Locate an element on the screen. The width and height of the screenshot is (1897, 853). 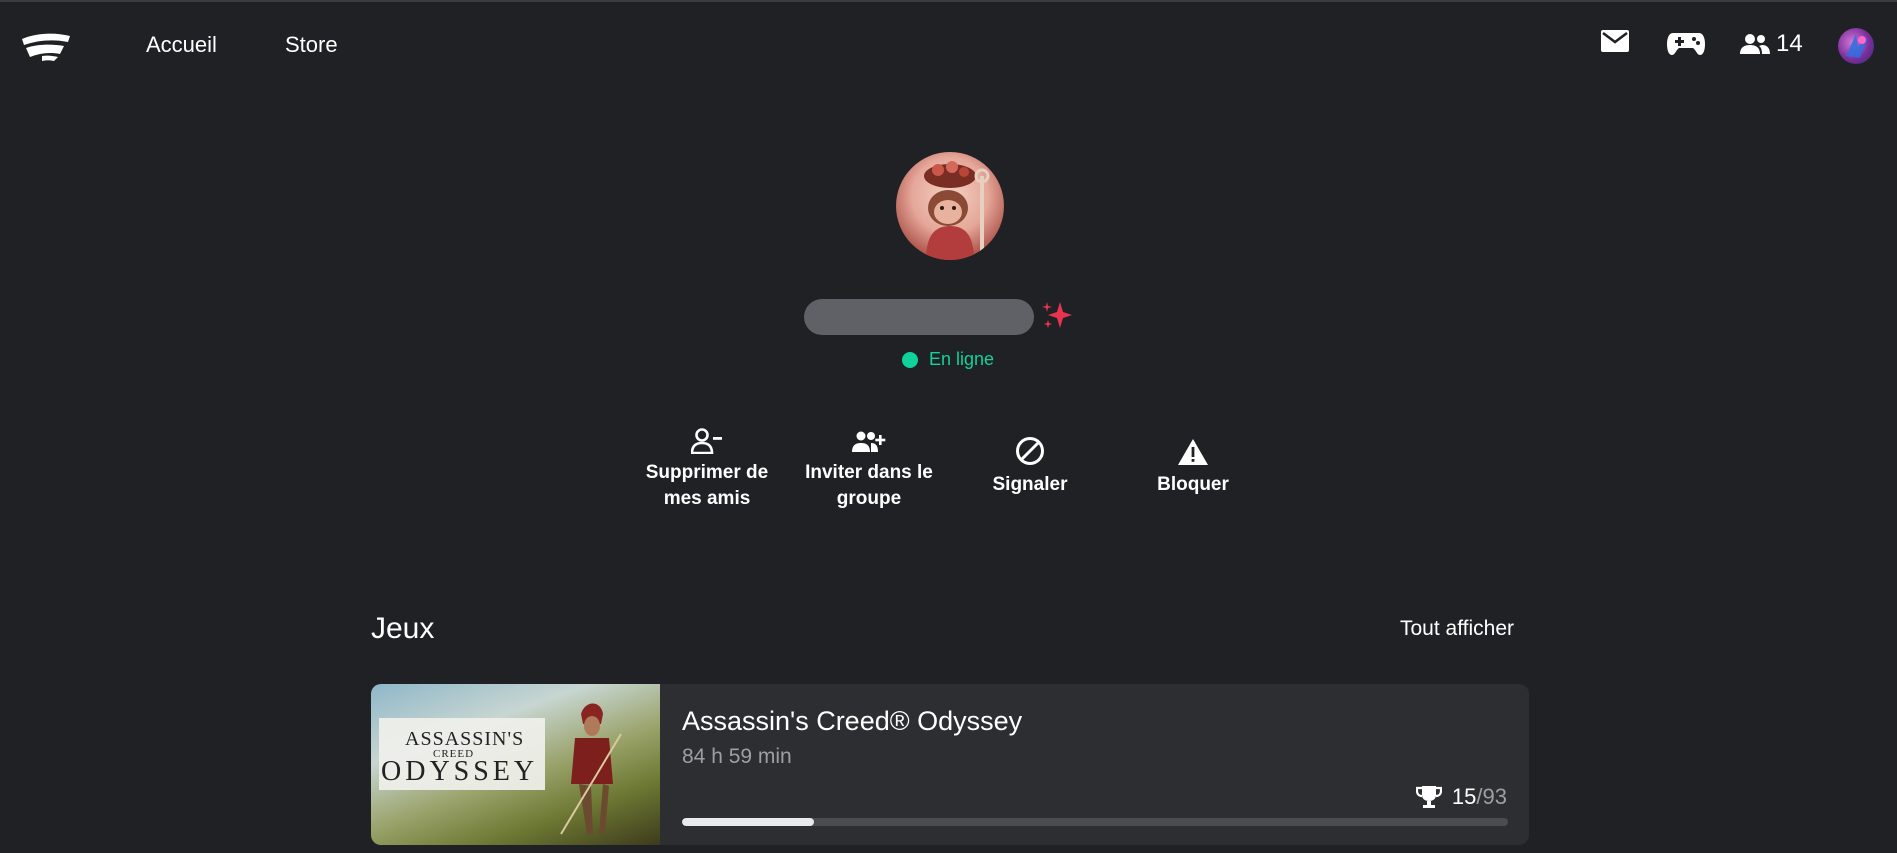
trophy-progress-fill is located at coordinates (748, 822).